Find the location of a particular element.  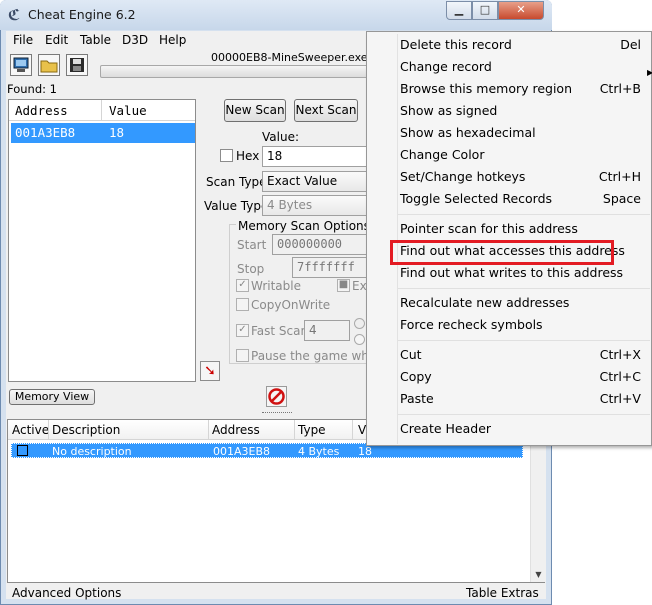

menu-item-delete-this-record: Delete this record is located at coordinates (456, 44).